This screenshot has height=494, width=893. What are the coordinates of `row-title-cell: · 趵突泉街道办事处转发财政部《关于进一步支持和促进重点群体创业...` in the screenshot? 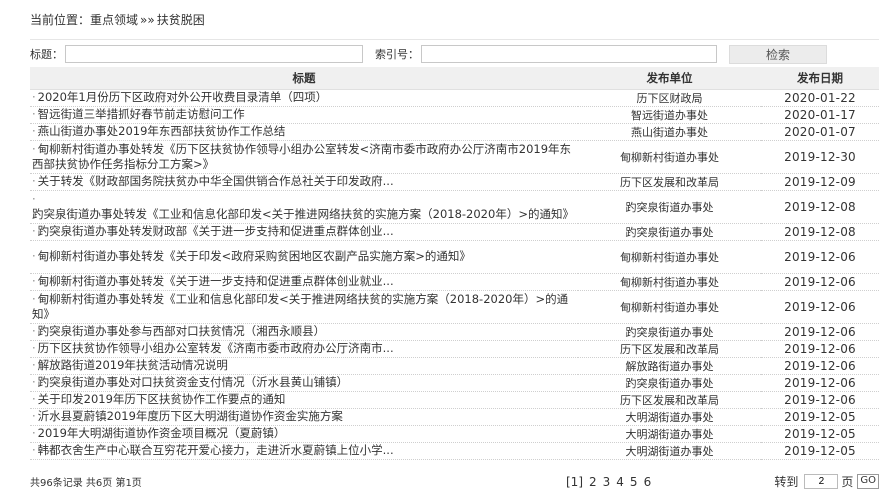 It's located at (304, 232).